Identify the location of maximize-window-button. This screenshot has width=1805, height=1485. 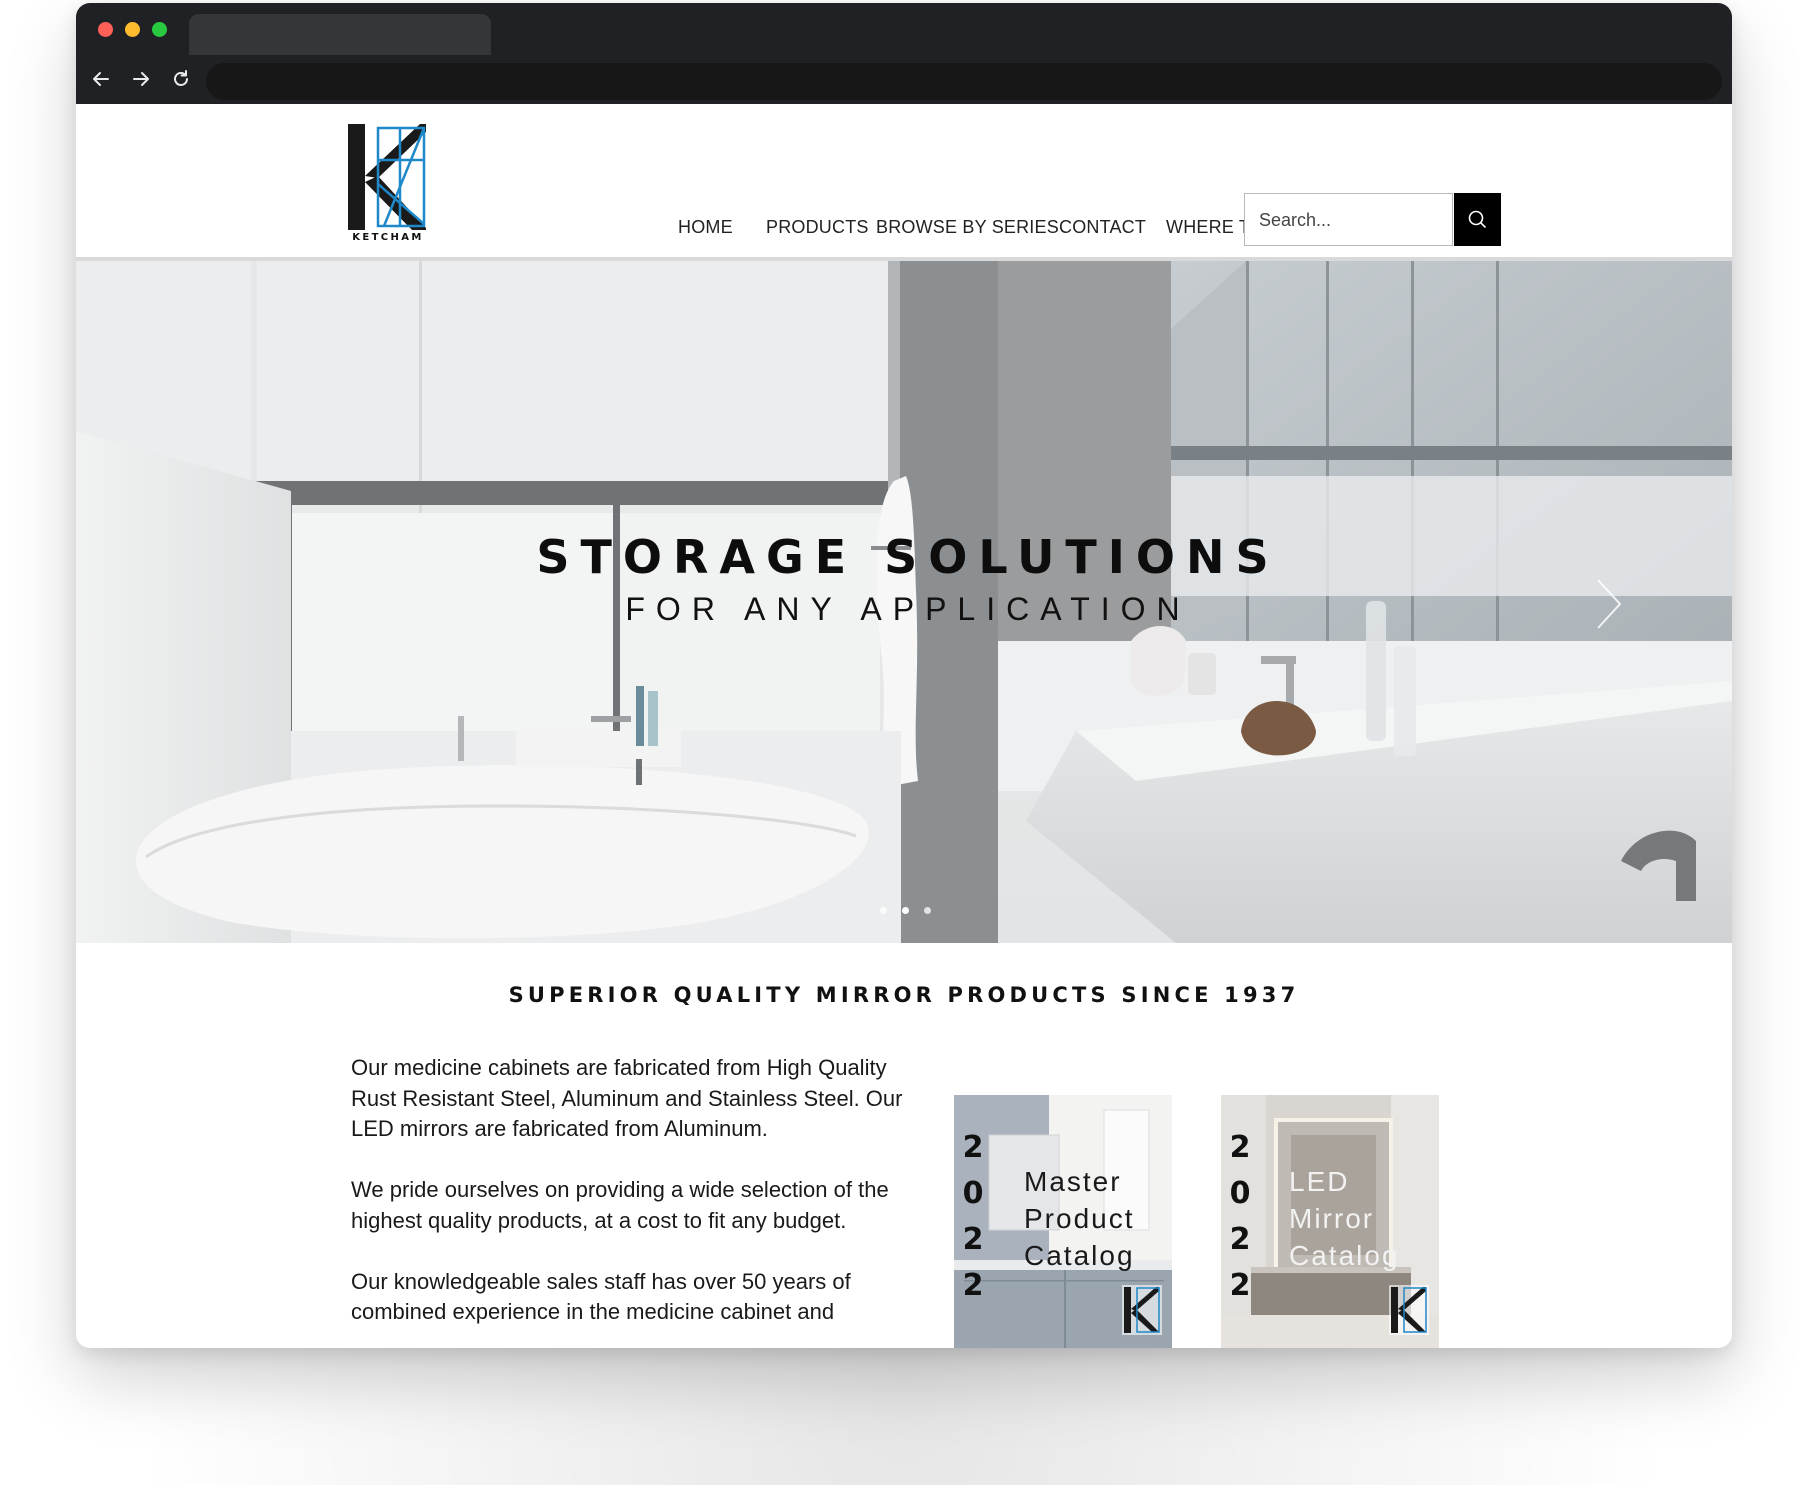
(159, 29).